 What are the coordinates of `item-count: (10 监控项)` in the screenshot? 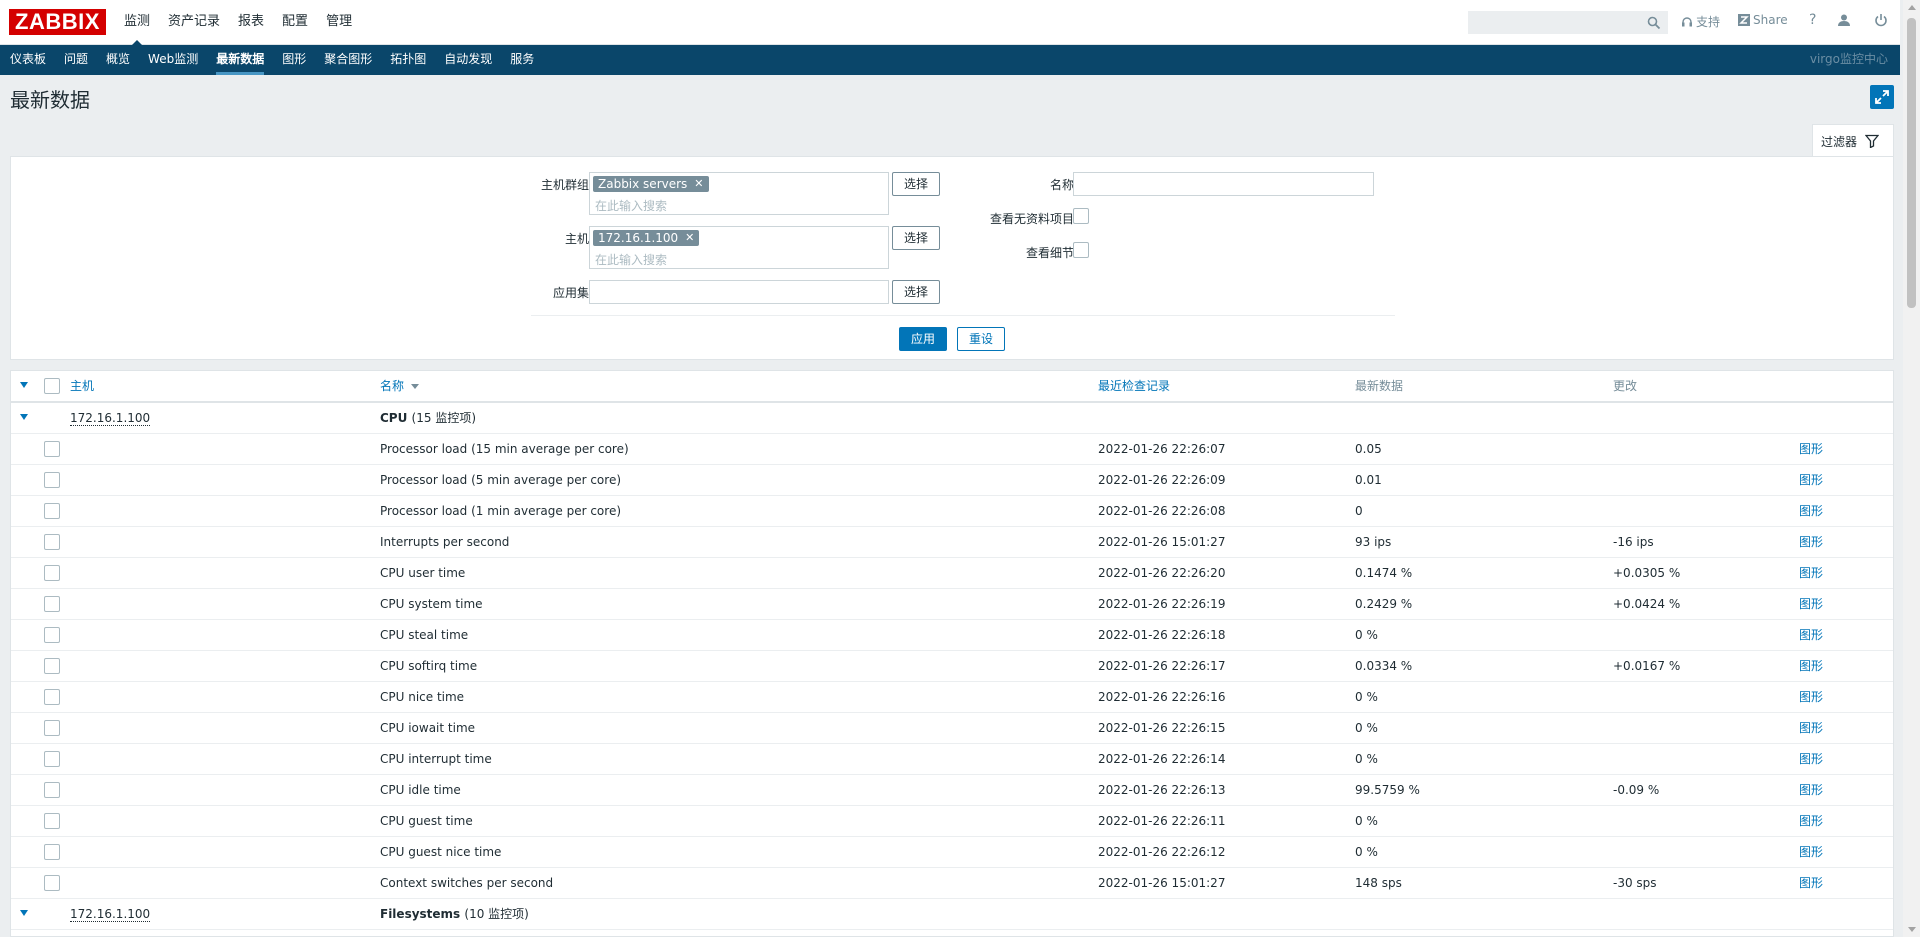 It's located at (496, 914).